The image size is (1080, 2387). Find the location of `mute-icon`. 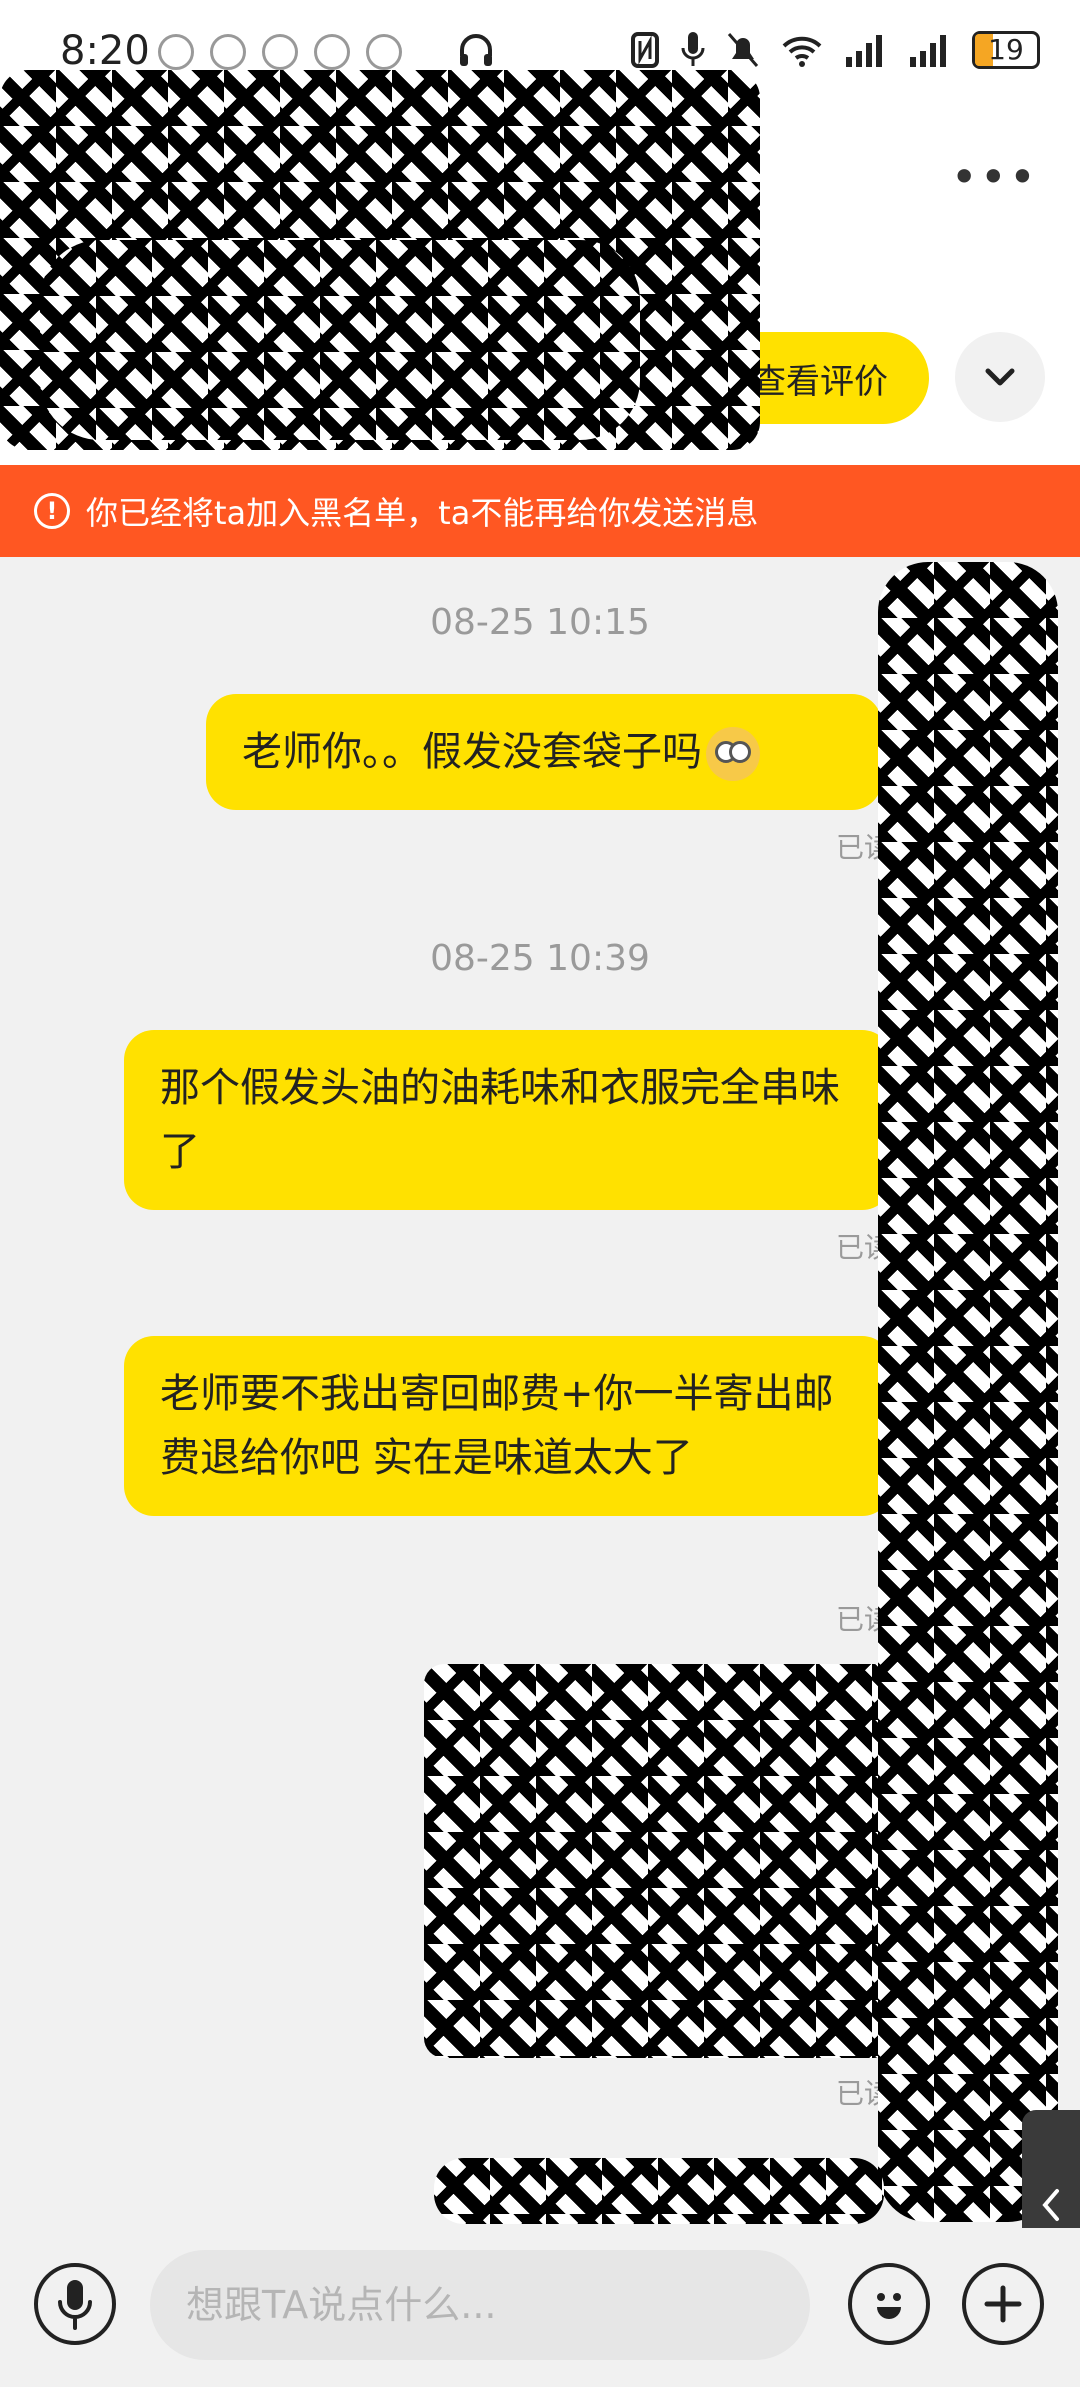

mute-icon is located at coordinates (743, 50).